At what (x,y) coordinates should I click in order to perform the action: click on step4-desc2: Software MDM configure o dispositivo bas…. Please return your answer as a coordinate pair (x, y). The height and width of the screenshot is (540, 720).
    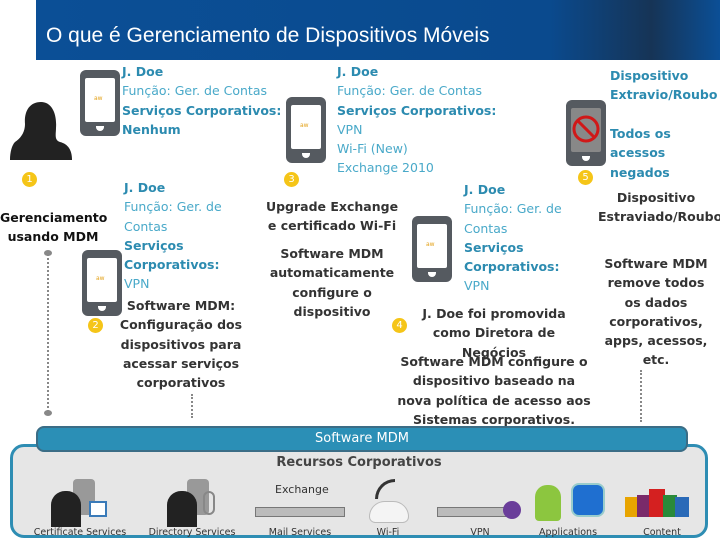
    Looking at the image, I should click on (494, 390).